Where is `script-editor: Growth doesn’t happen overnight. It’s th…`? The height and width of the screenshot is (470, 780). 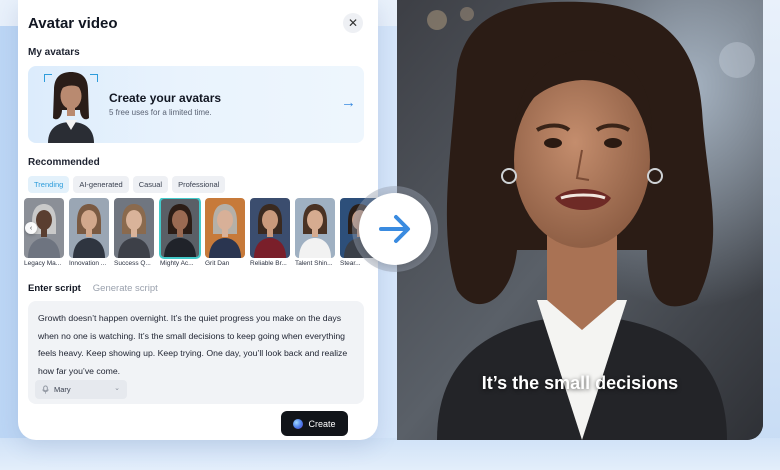 script-editor: Growth doesn’t happen overnight. It’s th… is located at coordinates (196, 352).